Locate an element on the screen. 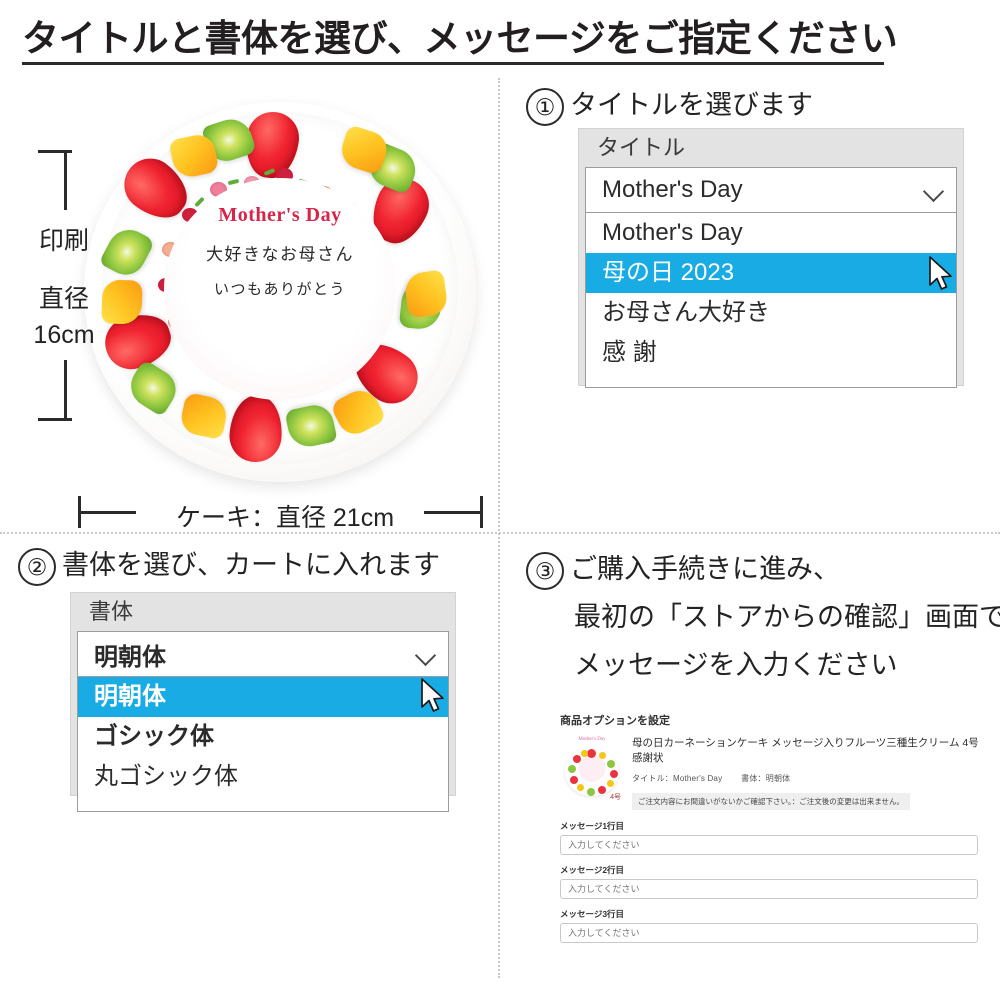  font-option-1: ゴシック体 is located at coordinates (263, 737).